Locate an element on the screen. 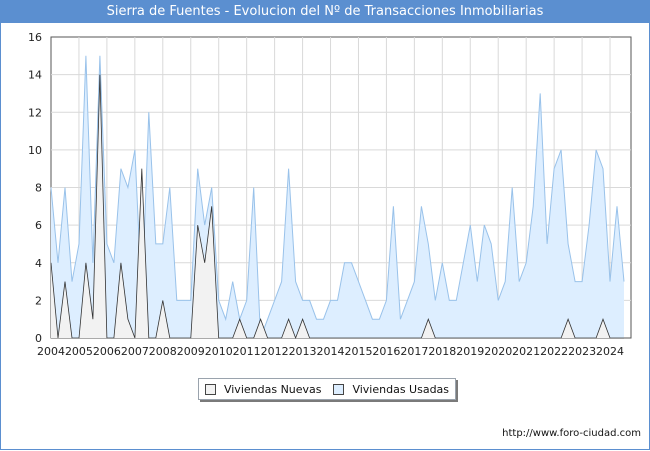  x-tick-label: 2024 is located at coordinates (610, 351).